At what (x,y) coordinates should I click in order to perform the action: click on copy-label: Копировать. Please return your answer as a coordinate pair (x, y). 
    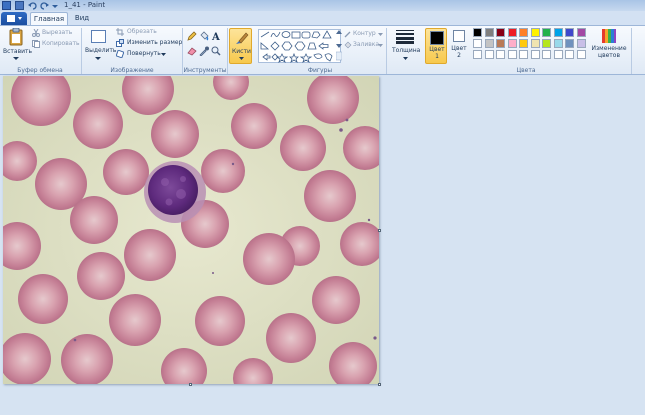
    Looking at the image, I should click on (61, 43).